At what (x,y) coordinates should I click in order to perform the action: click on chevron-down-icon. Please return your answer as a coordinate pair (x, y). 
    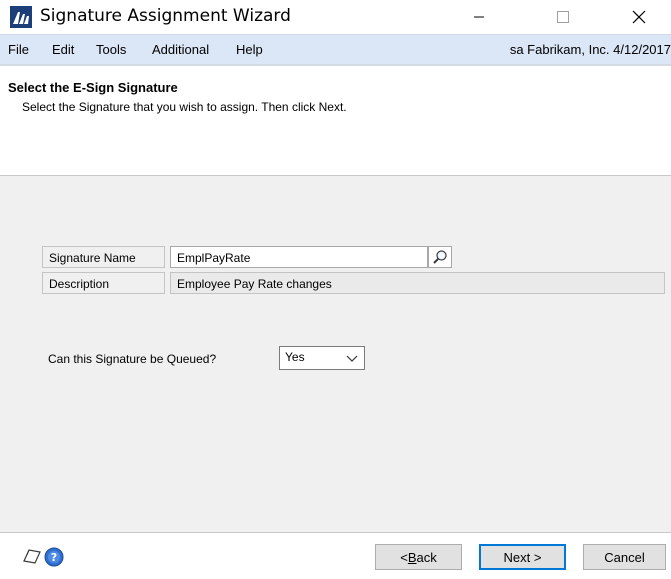
    Looking at the image, I should click on (352, 358).